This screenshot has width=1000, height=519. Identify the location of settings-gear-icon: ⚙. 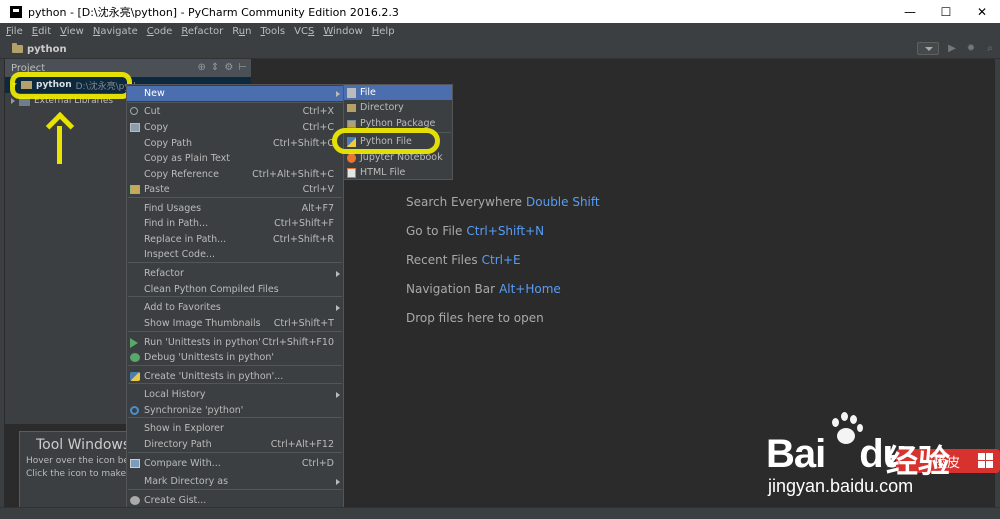
(228, 67).